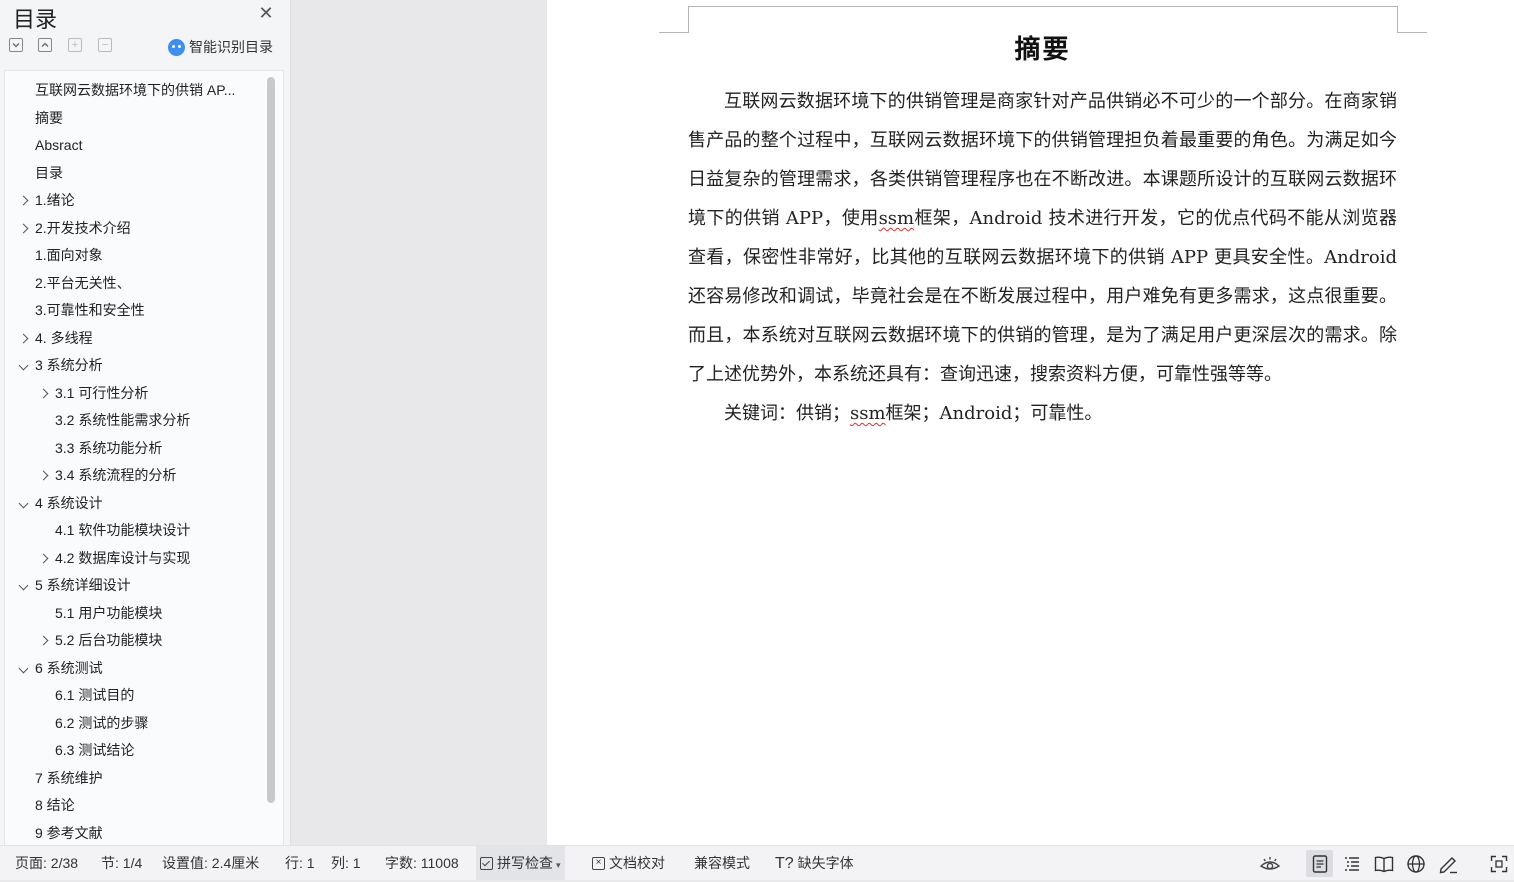  I want to click on toc-item-label: 4.1 软件功能模块设计, so click(123, 530).